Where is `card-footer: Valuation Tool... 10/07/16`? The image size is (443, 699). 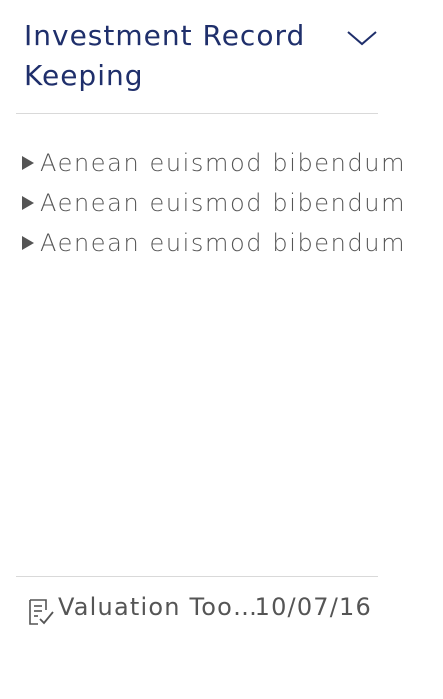 card-footer: Valuation Tool... 10/07/16 is located at coordinates (197, 609).